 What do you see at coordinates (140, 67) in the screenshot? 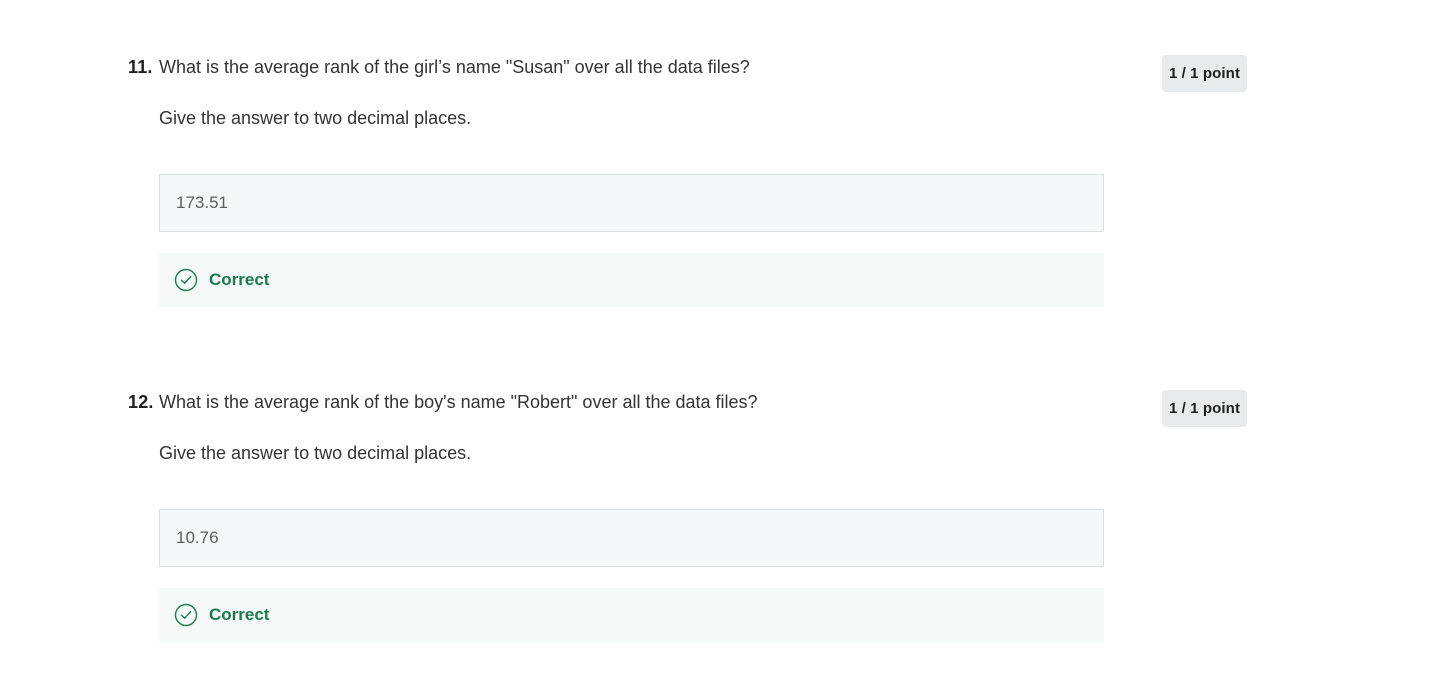
I see `question-number: 11.` at bounding box center [140, 67].